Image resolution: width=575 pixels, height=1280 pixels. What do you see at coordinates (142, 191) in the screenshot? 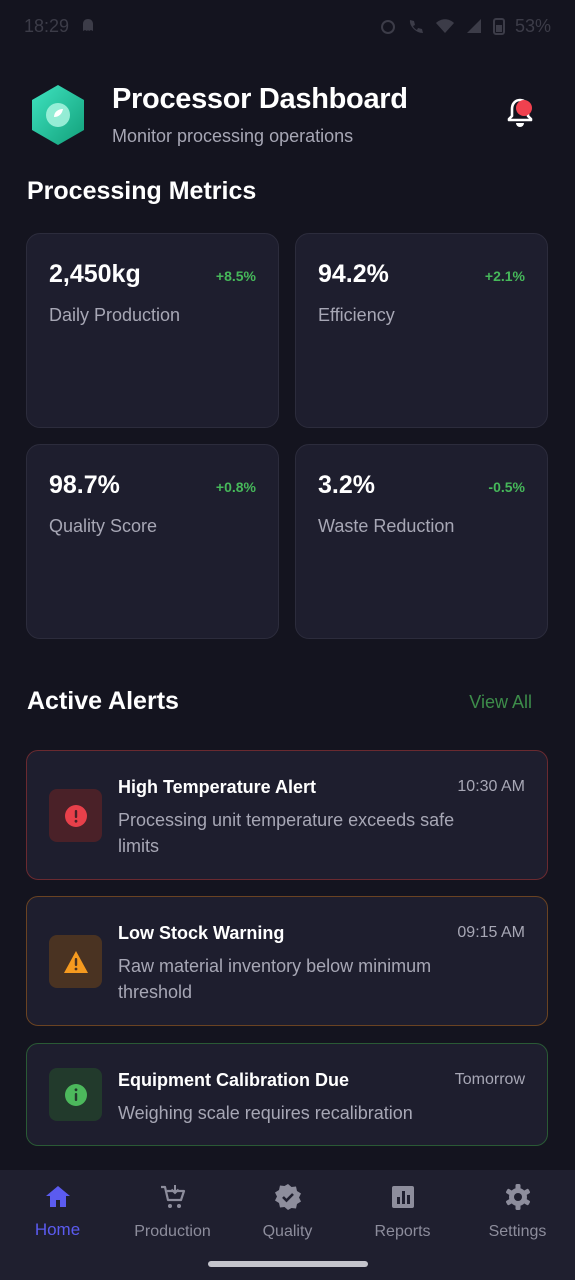
I see `metrics-section-title: Processing Metrics` at bounding box center [142, 191].